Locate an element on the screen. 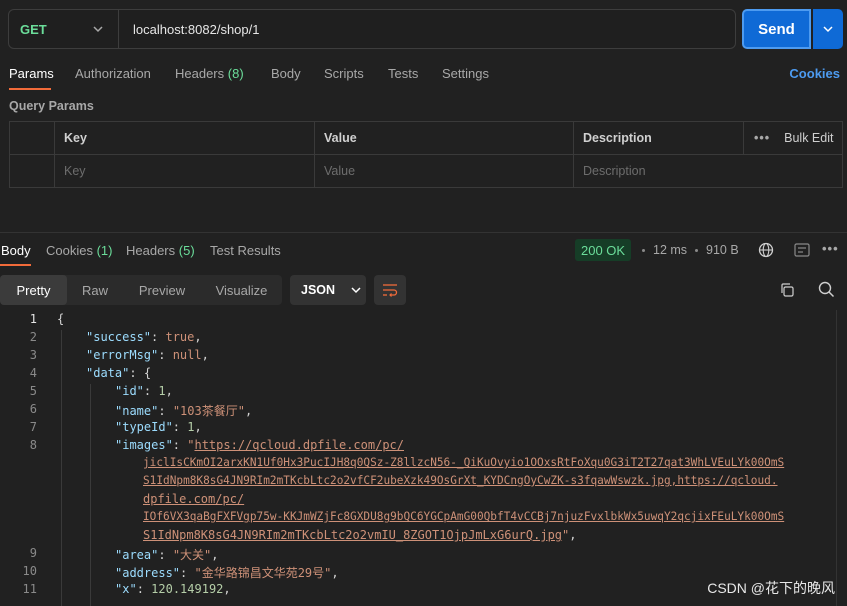 The width and height of the screenshot is (847, 606). line-number: 10 is located at coordinates (29, 571).